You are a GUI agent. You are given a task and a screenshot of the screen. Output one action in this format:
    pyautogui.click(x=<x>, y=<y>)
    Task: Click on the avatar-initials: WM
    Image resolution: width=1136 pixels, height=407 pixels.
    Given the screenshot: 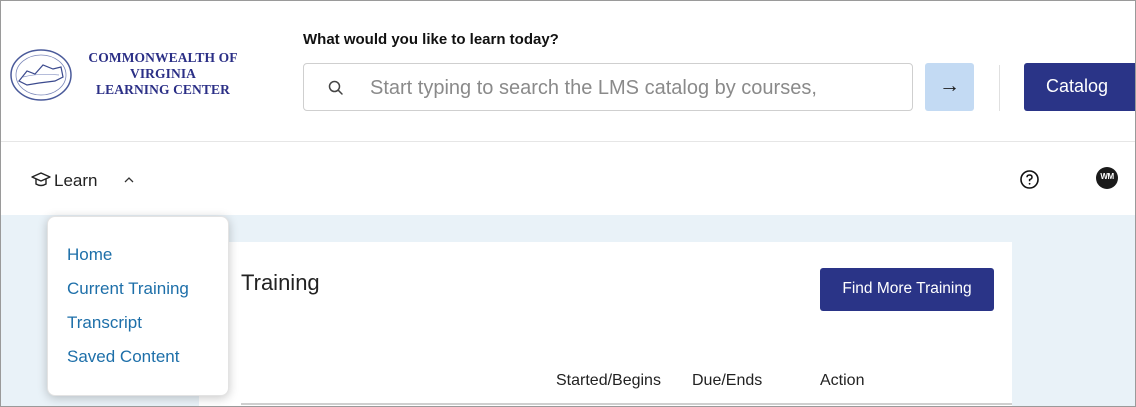 What is the action you would take?
    pyautogui.click(x=1107, y=176)
    